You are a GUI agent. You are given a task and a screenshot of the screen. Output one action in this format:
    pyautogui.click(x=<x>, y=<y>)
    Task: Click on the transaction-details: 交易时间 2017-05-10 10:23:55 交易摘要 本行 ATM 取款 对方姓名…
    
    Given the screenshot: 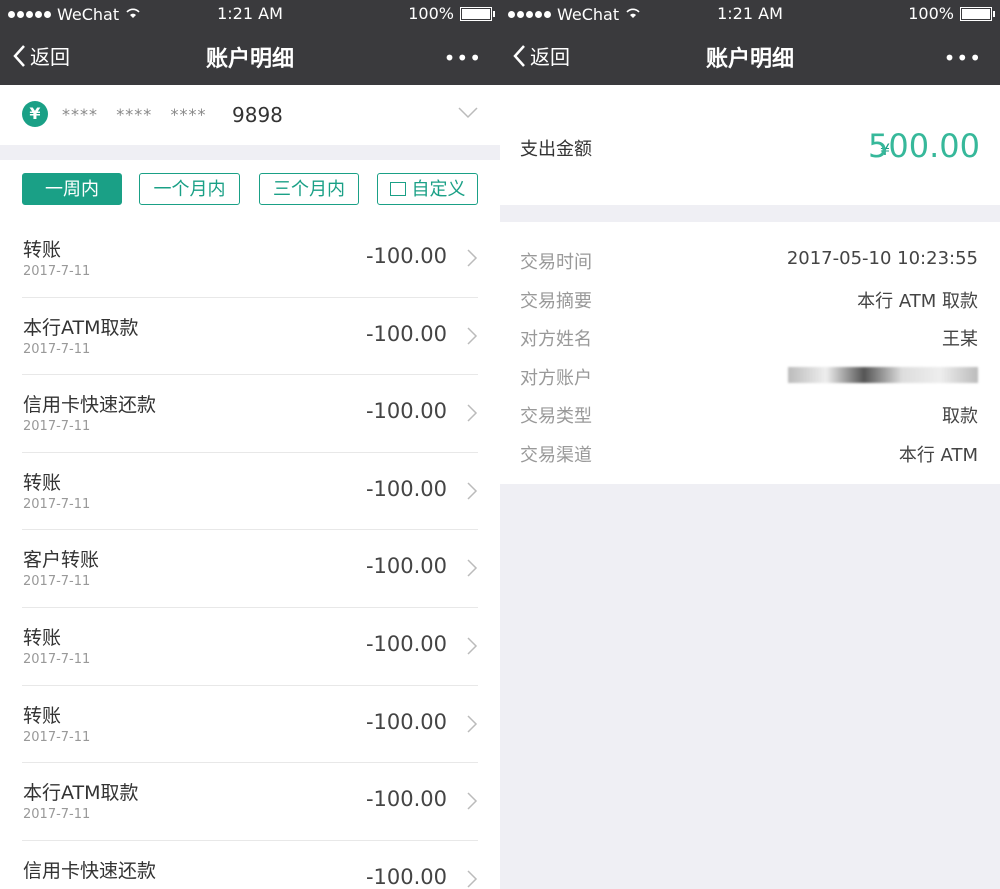 What is the action you would take?
    pyautogui.click(x=750, y=353)
    